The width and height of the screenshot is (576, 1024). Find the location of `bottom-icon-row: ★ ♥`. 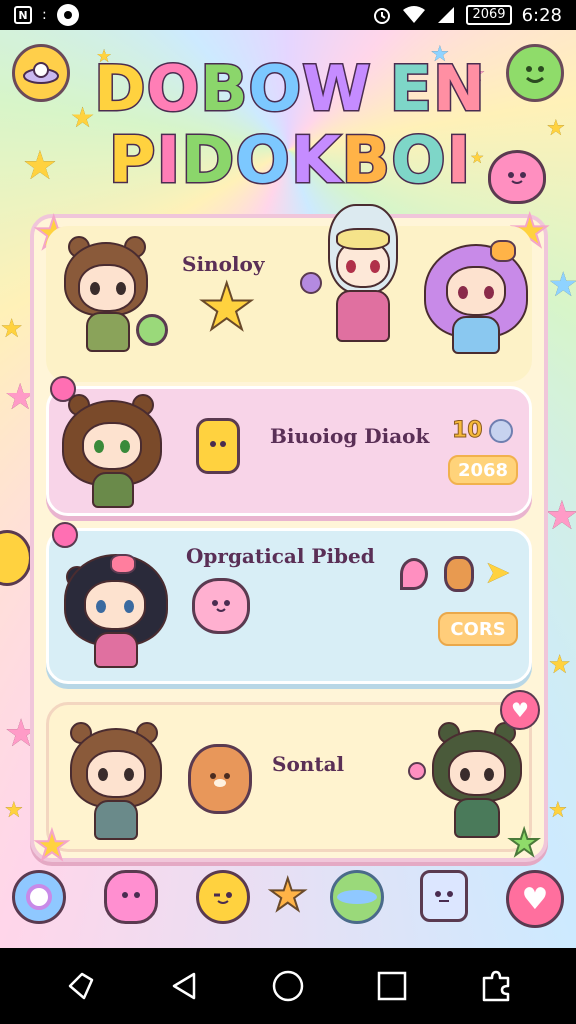

bottom-icon-row: ★ ♥ is located at coordinates (288, 906).